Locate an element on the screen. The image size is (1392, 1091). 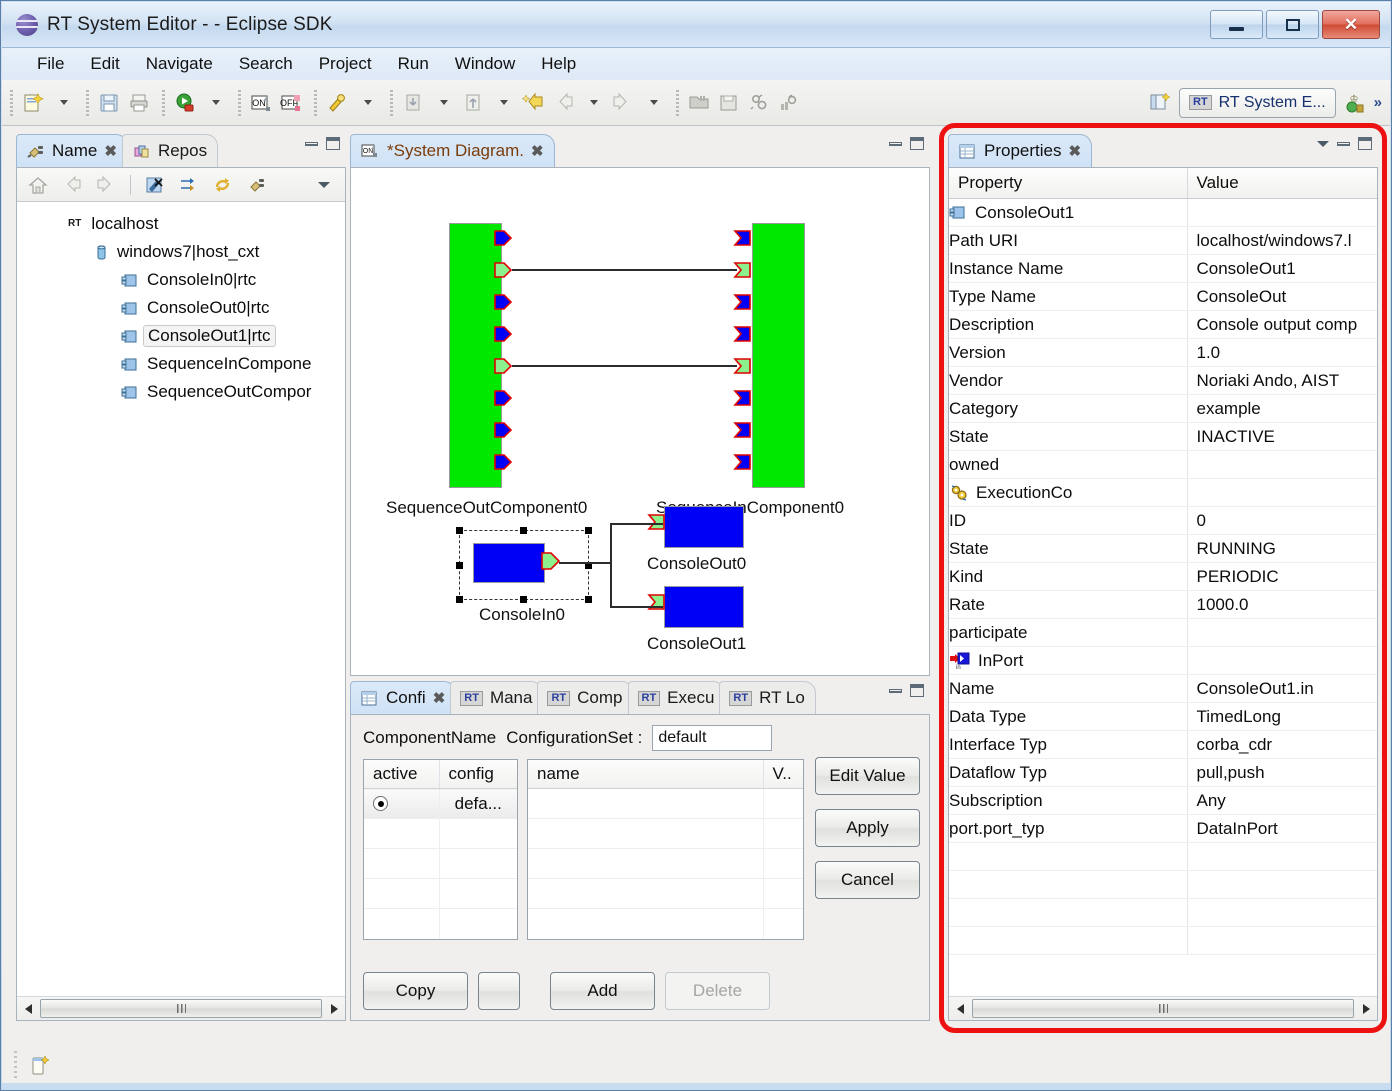
connection-console-riser is located at coordinates (611, 565).